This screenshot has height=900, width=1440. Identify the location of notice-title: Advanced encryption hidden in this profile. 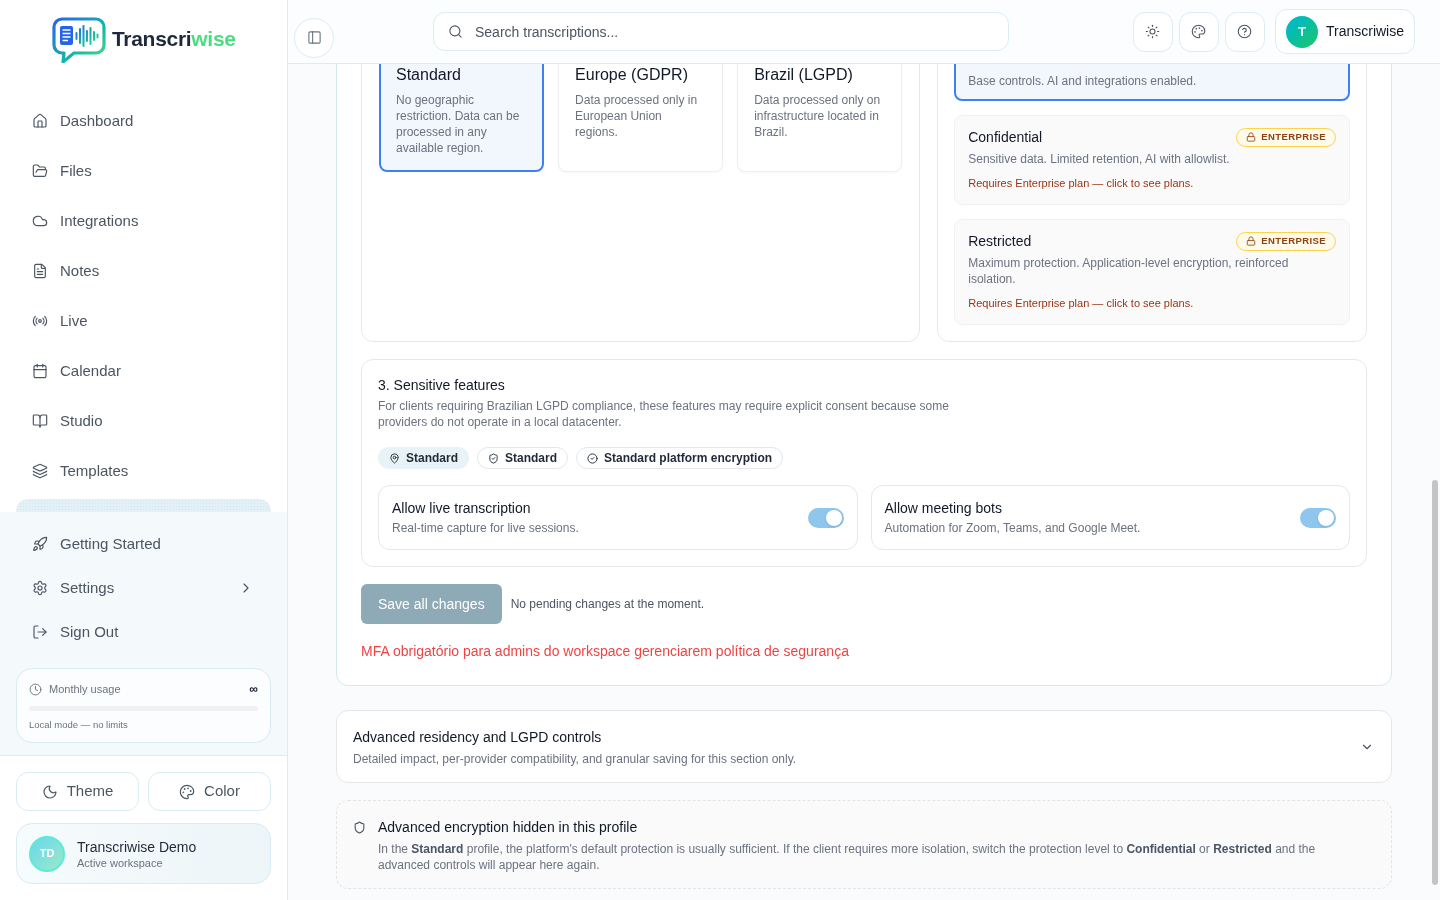
(508, 827).